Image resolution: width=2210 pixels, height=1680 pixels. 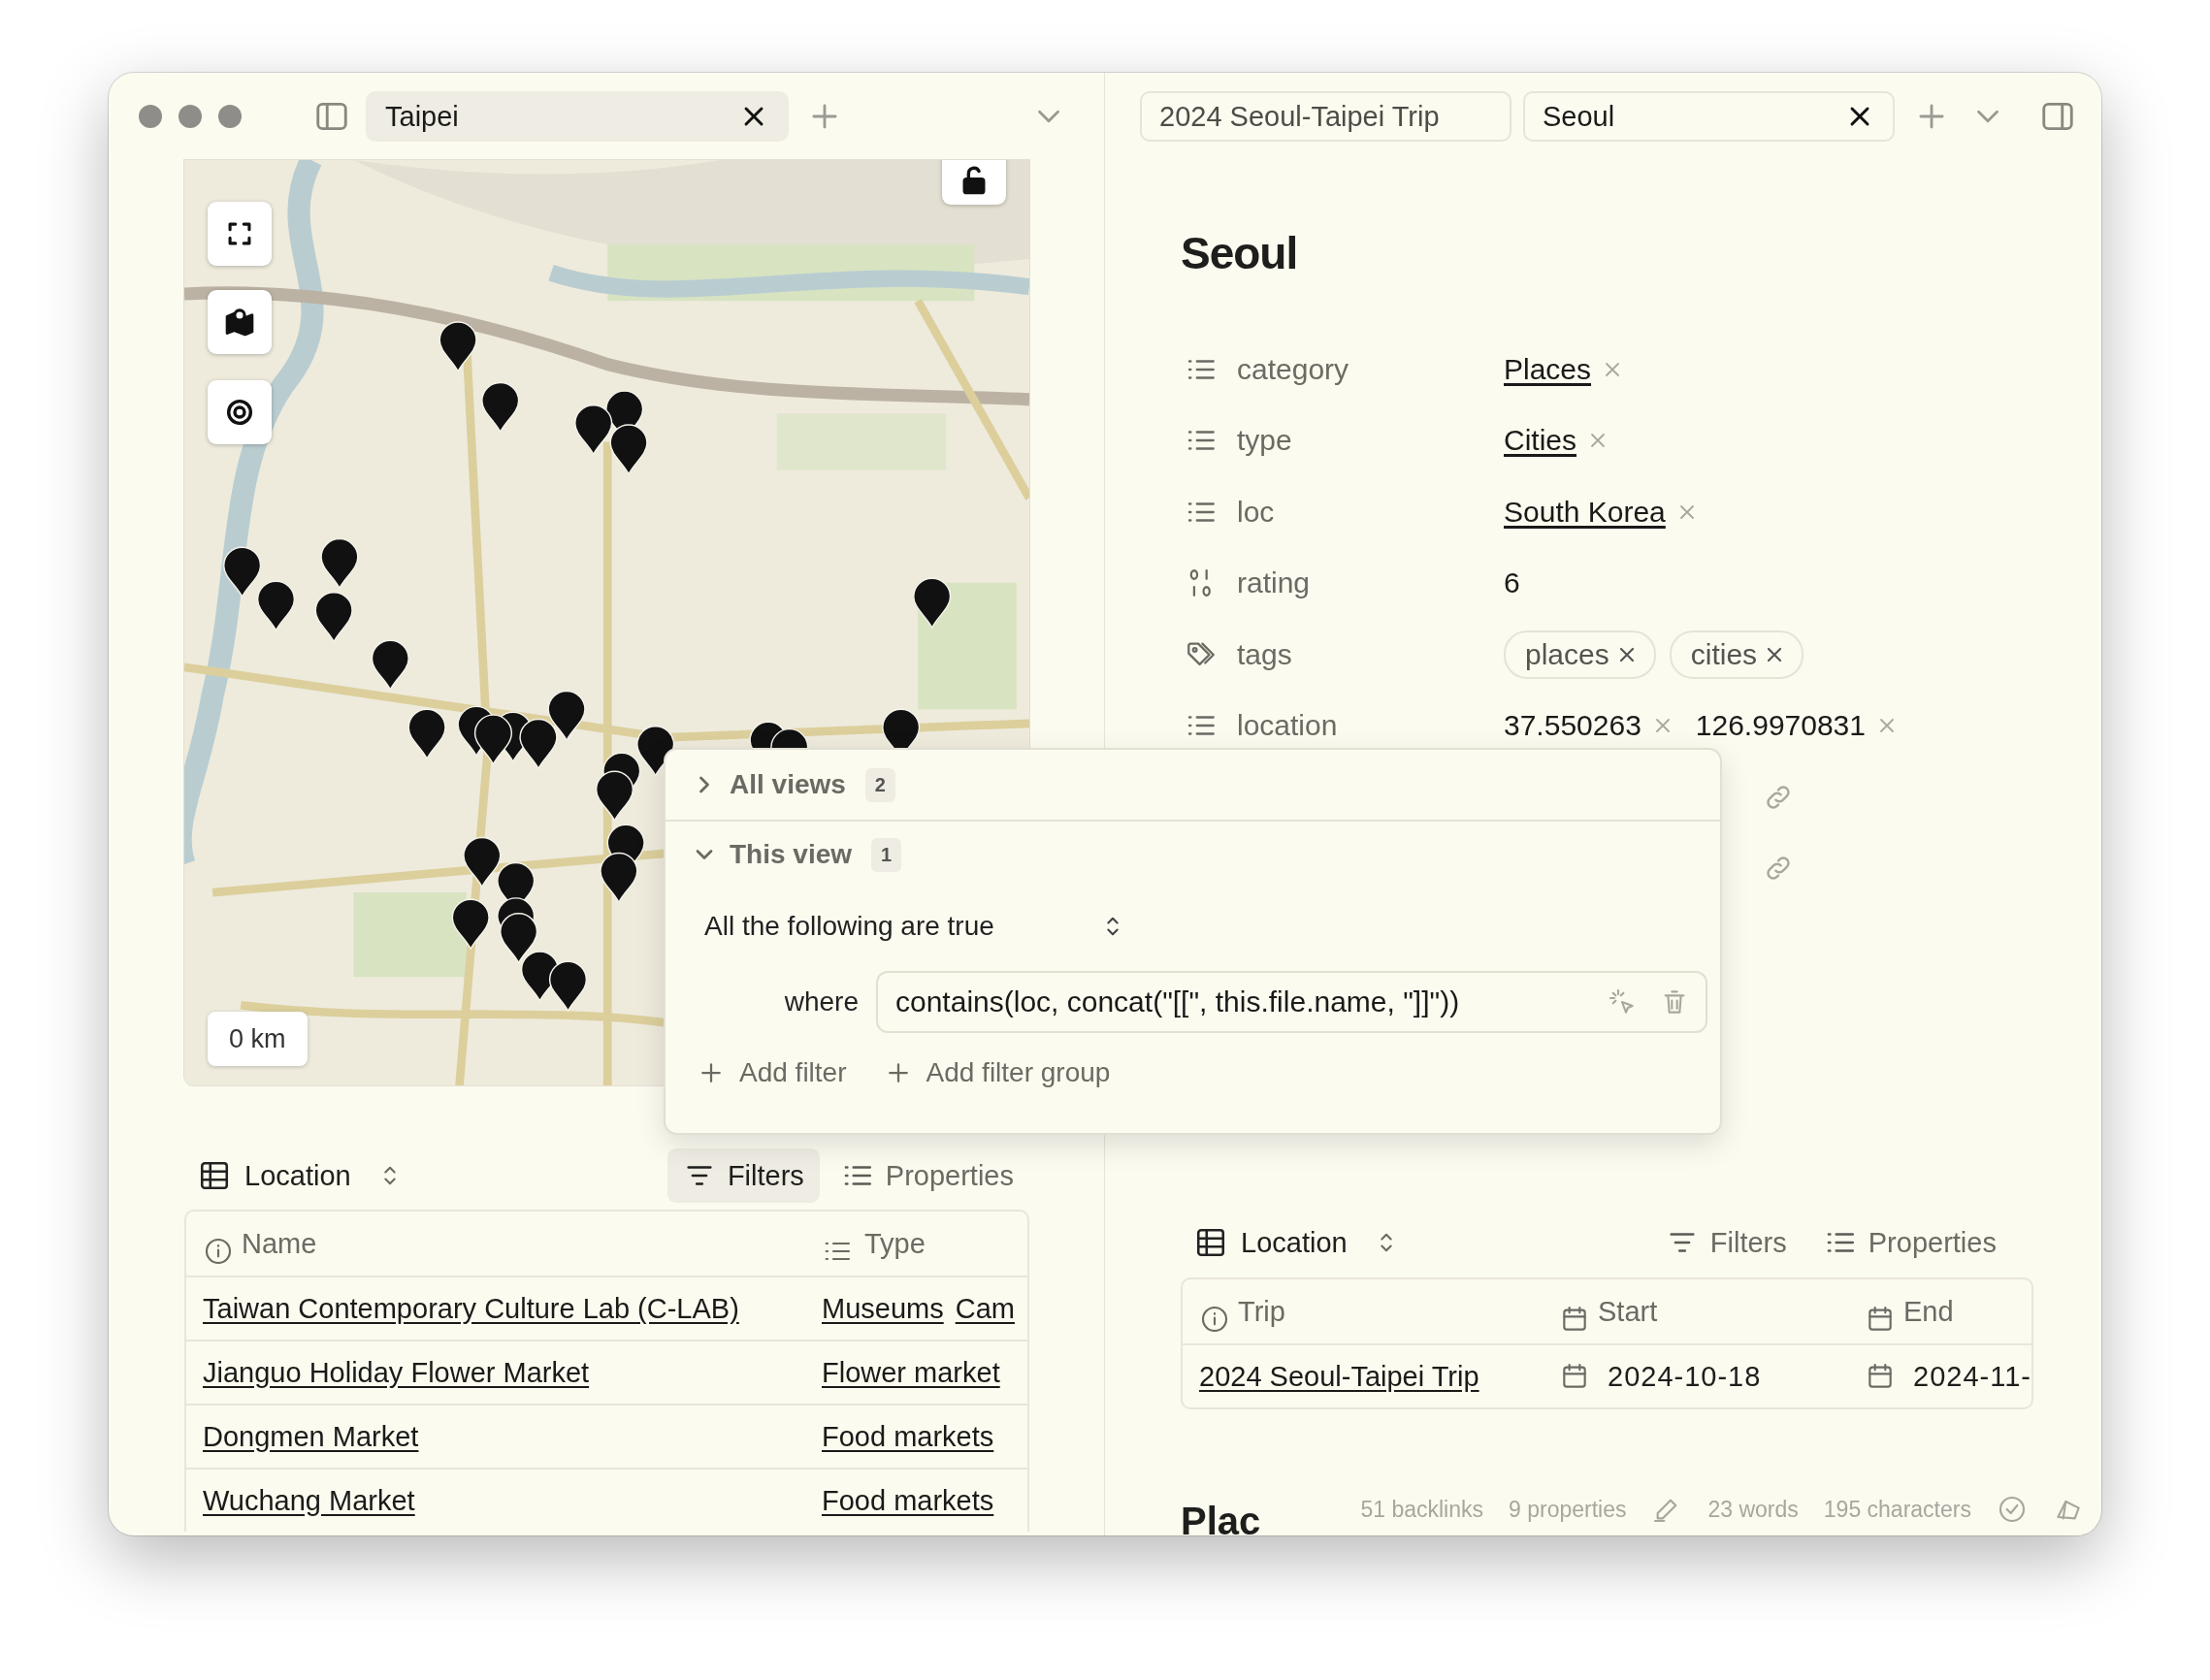 I want to click on note-link: Wuchang Market, so click(x=309, y=1500).